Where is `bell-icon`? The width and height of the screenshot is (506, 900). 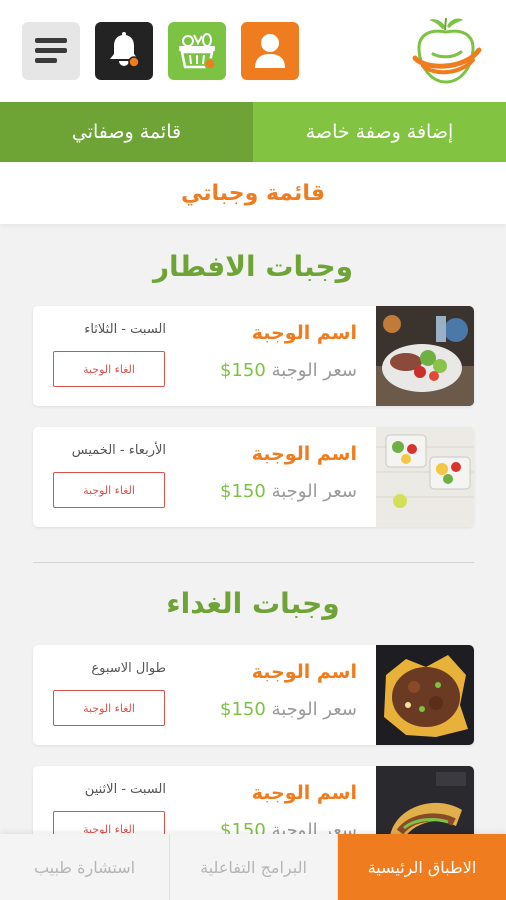 bell-icon is located at coordinates (125, 50).